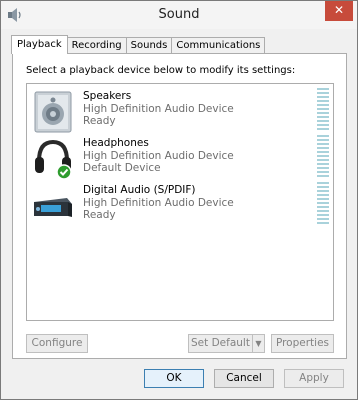 This screenshot has width=358, height=400. What do you see at coordinates (57, 343) in the screenshot?
I see `configure-button: Configure` at bounding box center [57, 343].